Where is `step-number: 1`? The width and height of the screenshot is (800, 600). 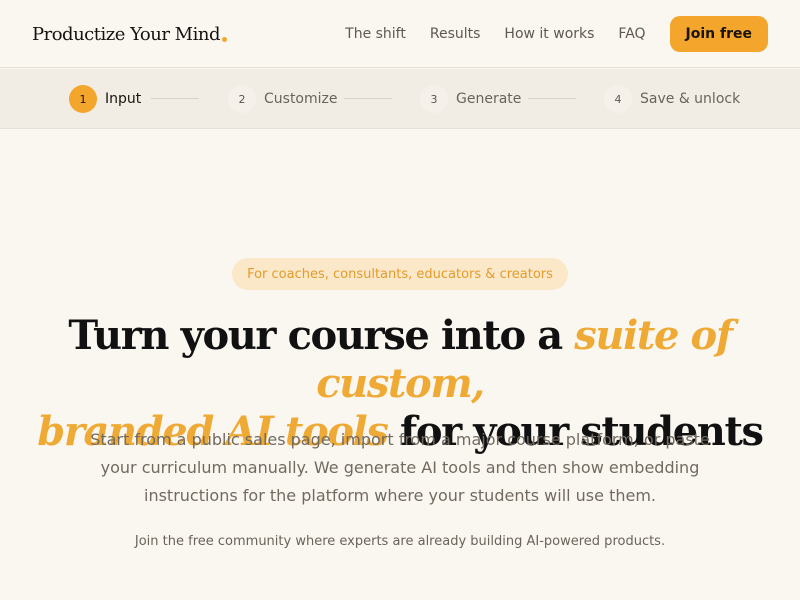 step-number: 1 is located at coordinates (83, 99).